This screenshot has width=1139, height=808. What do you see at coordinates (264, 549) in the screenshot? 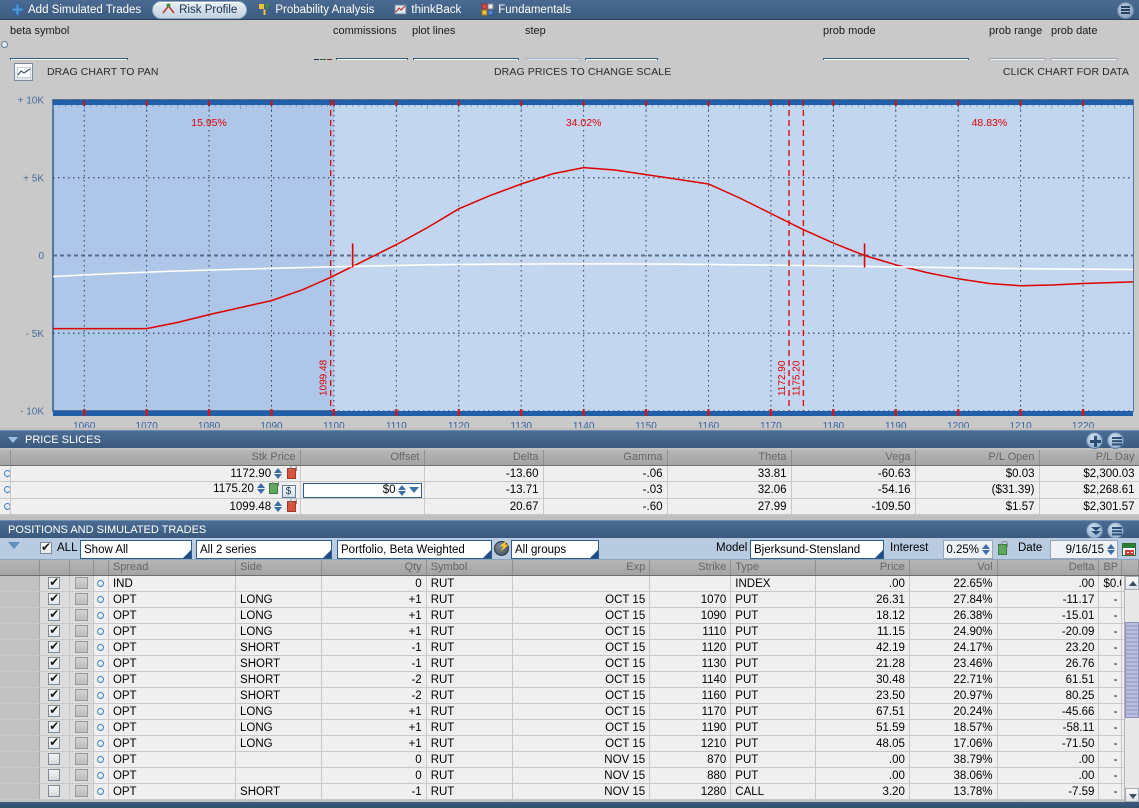
I see `series-combo: All 2 series` at bounding box center [264, 549].